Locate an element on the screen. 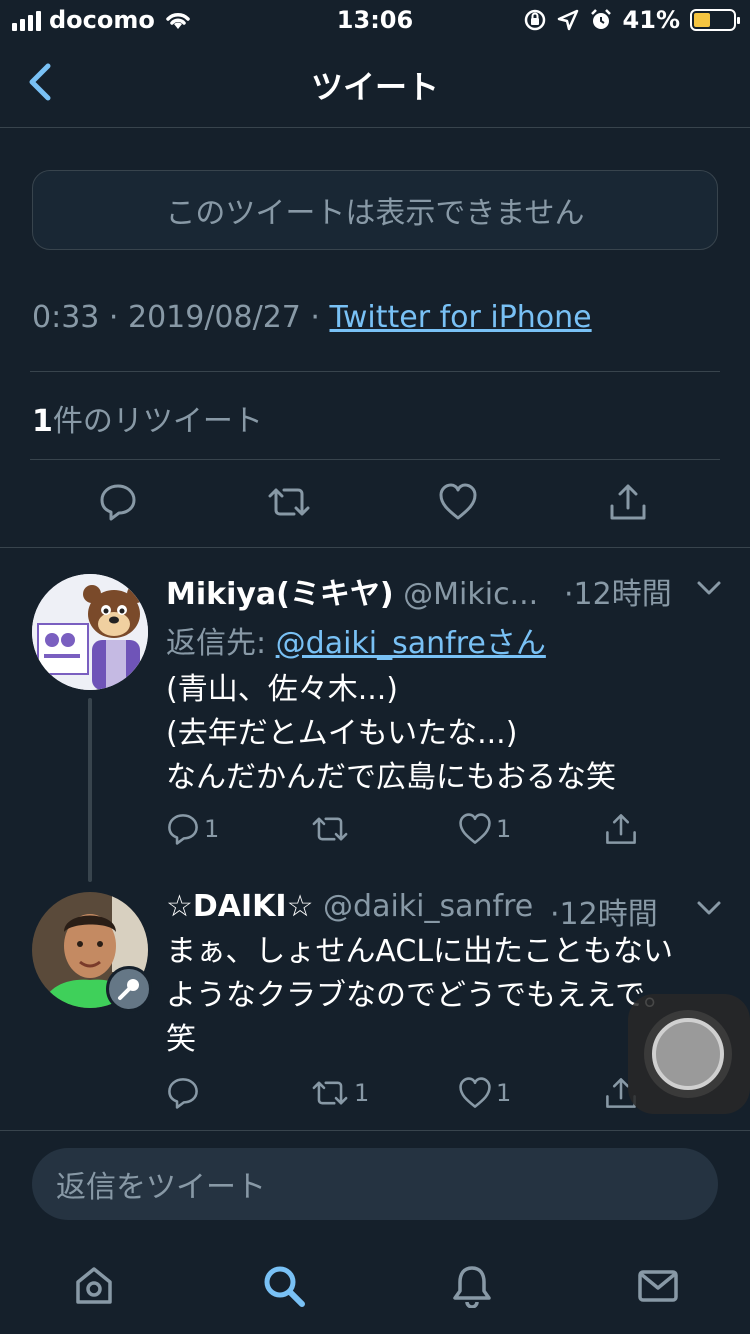  retweet-count-row: 1件のリツイート is located at coordinates (147, 418).